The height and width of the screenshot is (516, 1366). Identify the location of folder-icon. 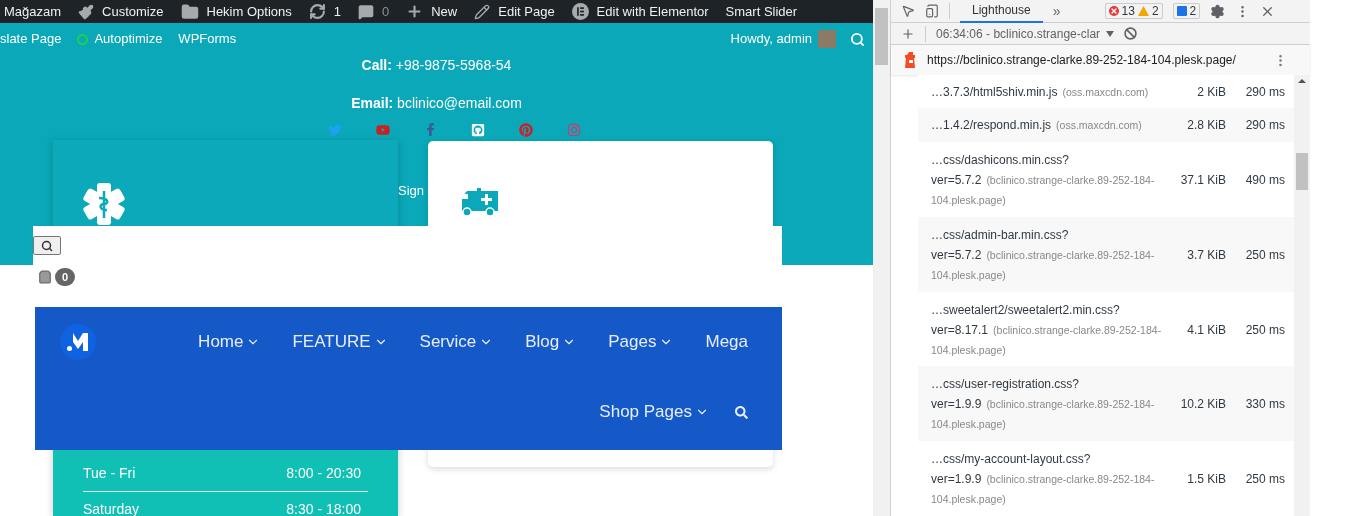
(189, 11).